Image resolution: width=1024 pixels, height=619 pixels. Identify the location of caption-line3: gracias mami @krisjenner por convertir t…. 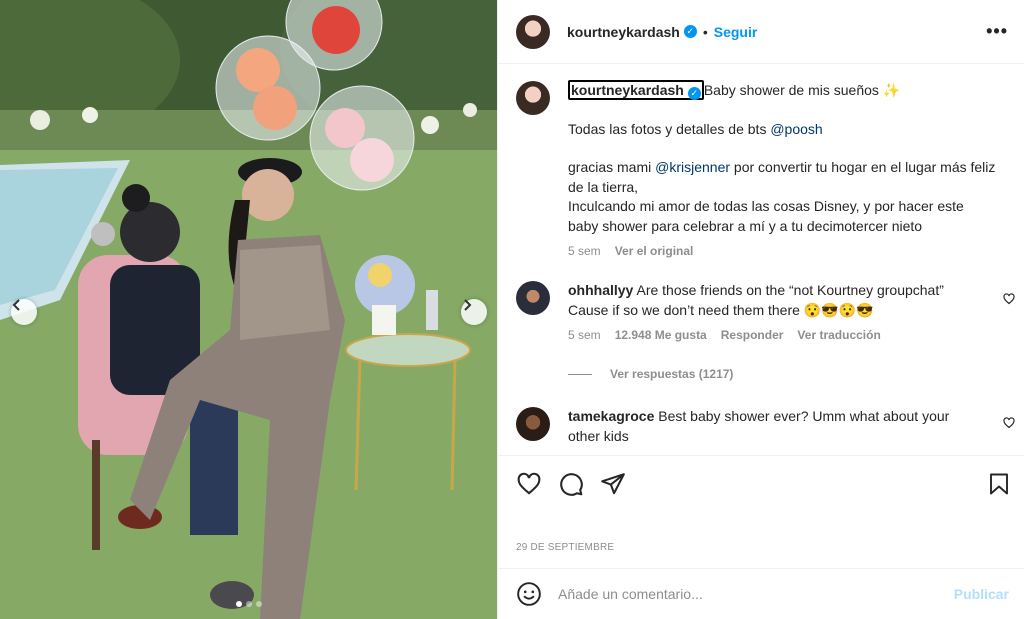
(783, 177).